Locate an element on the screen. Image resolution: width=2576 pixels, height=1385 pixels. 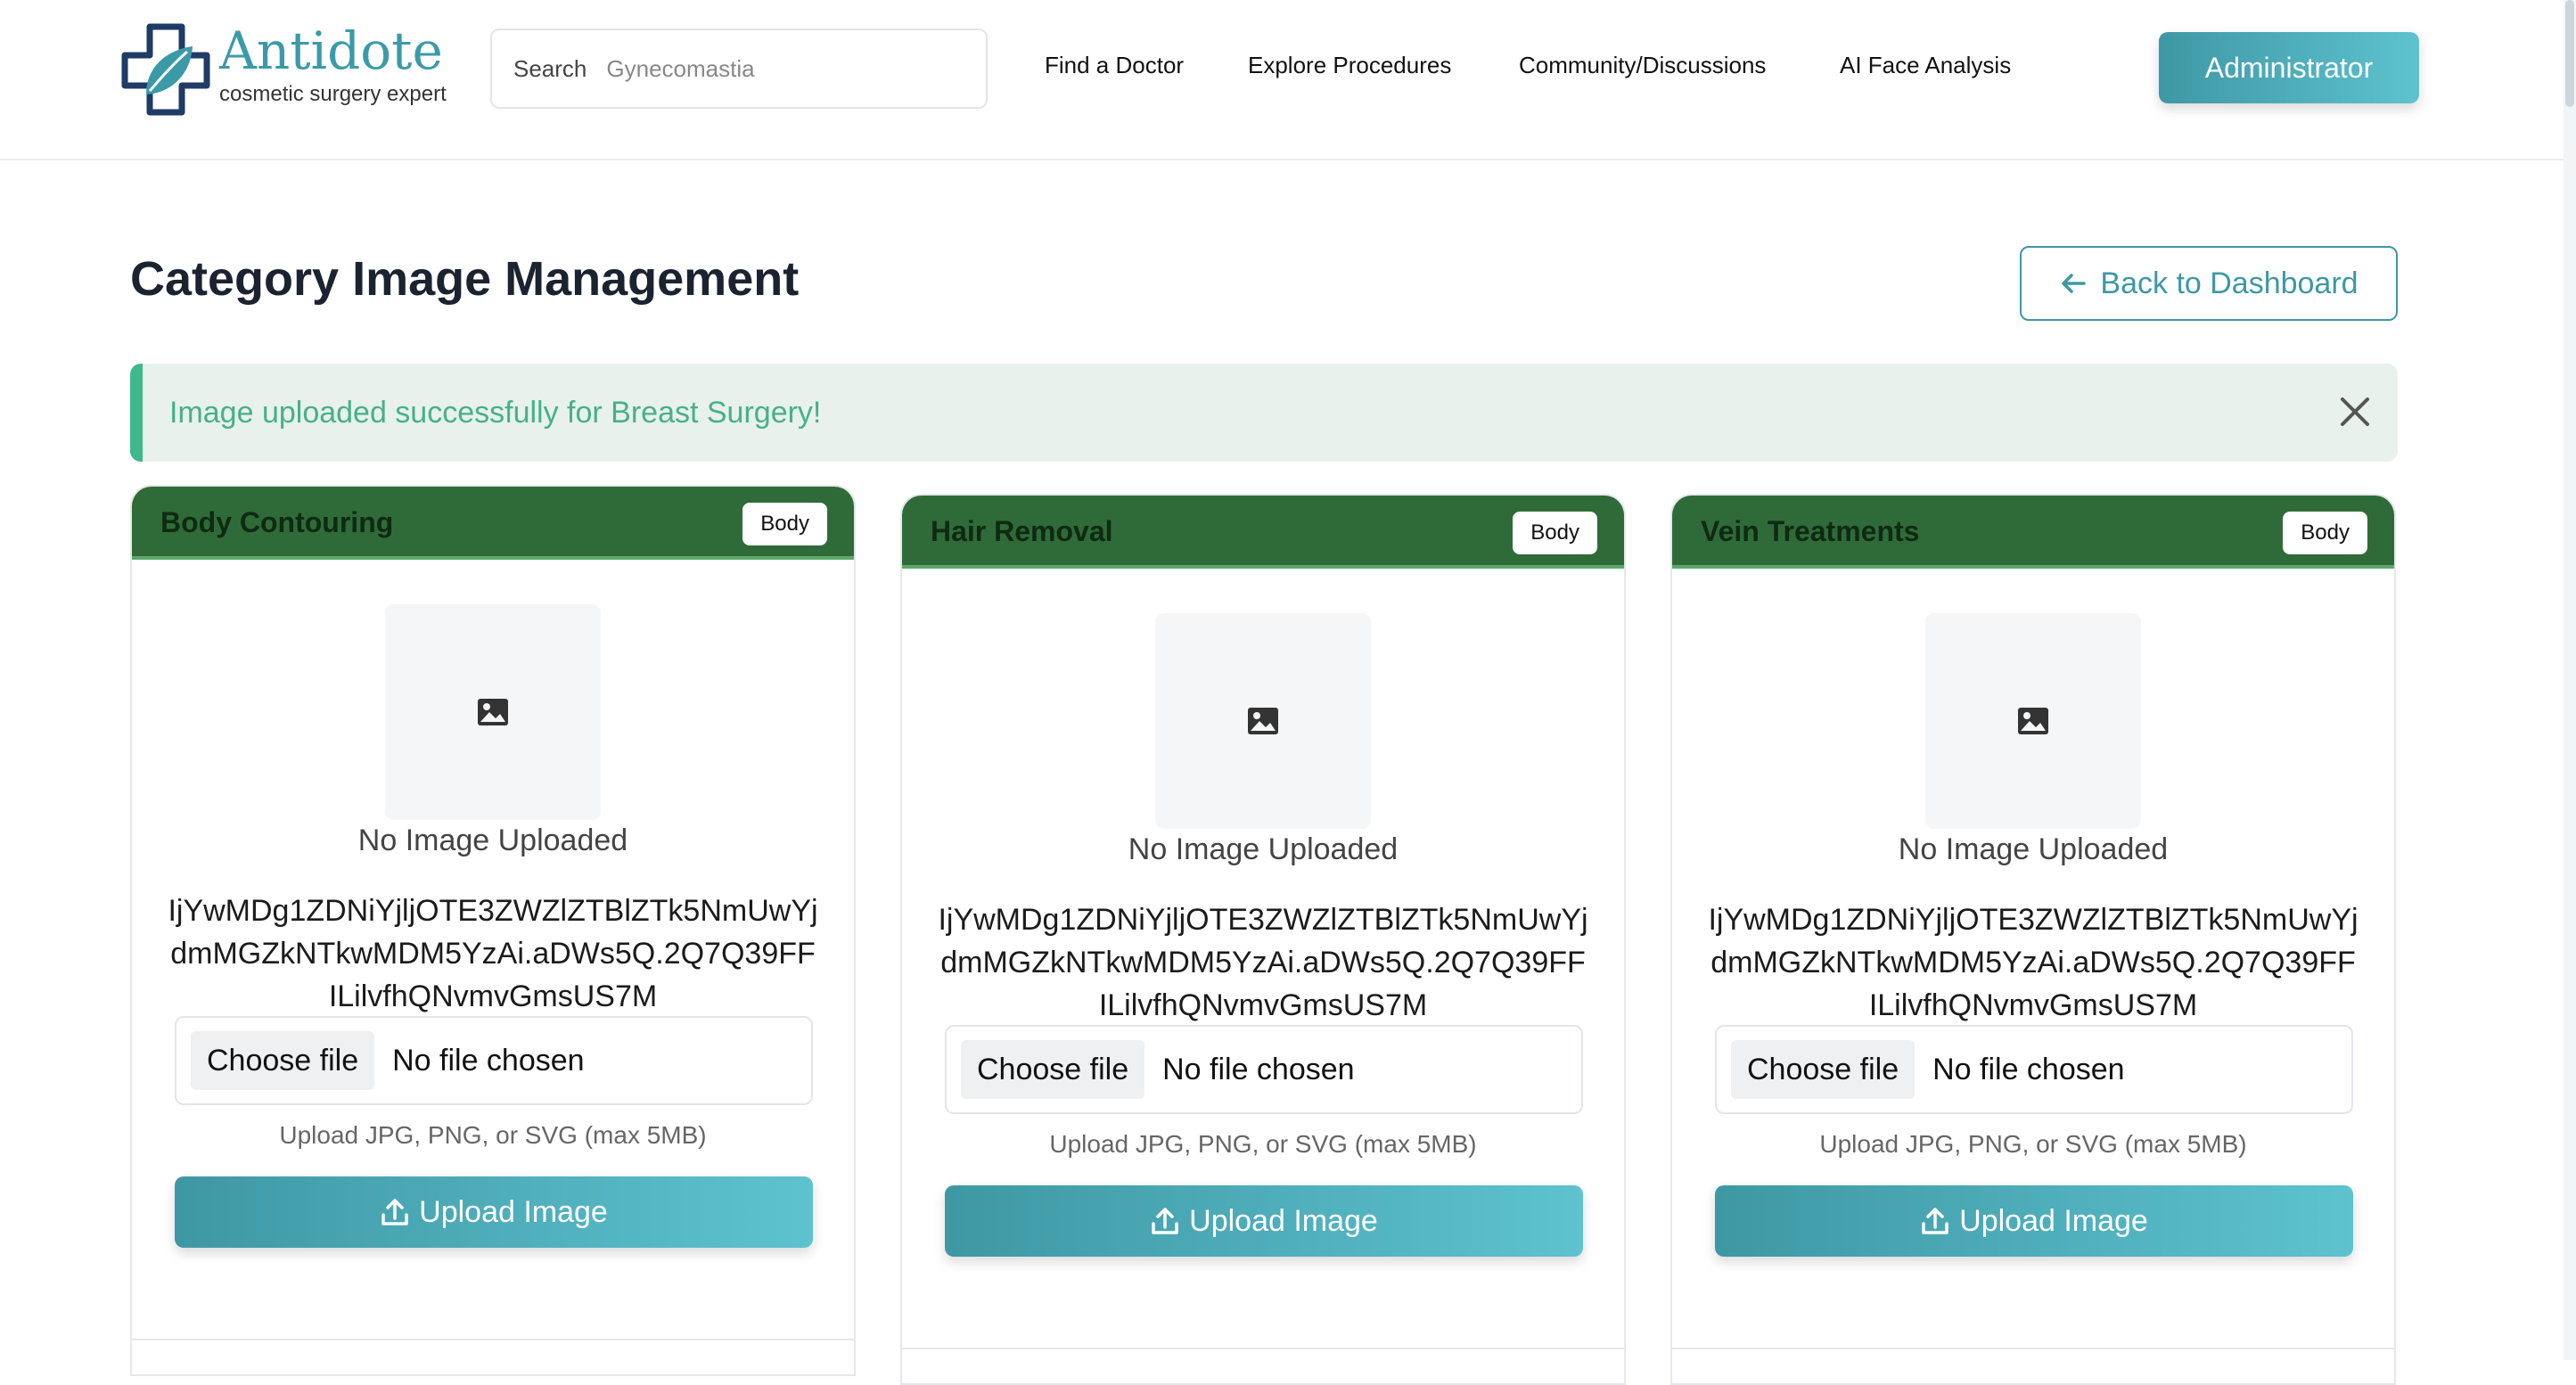
card-header: Hair Removal Body is located at coordinates (1263, 532).